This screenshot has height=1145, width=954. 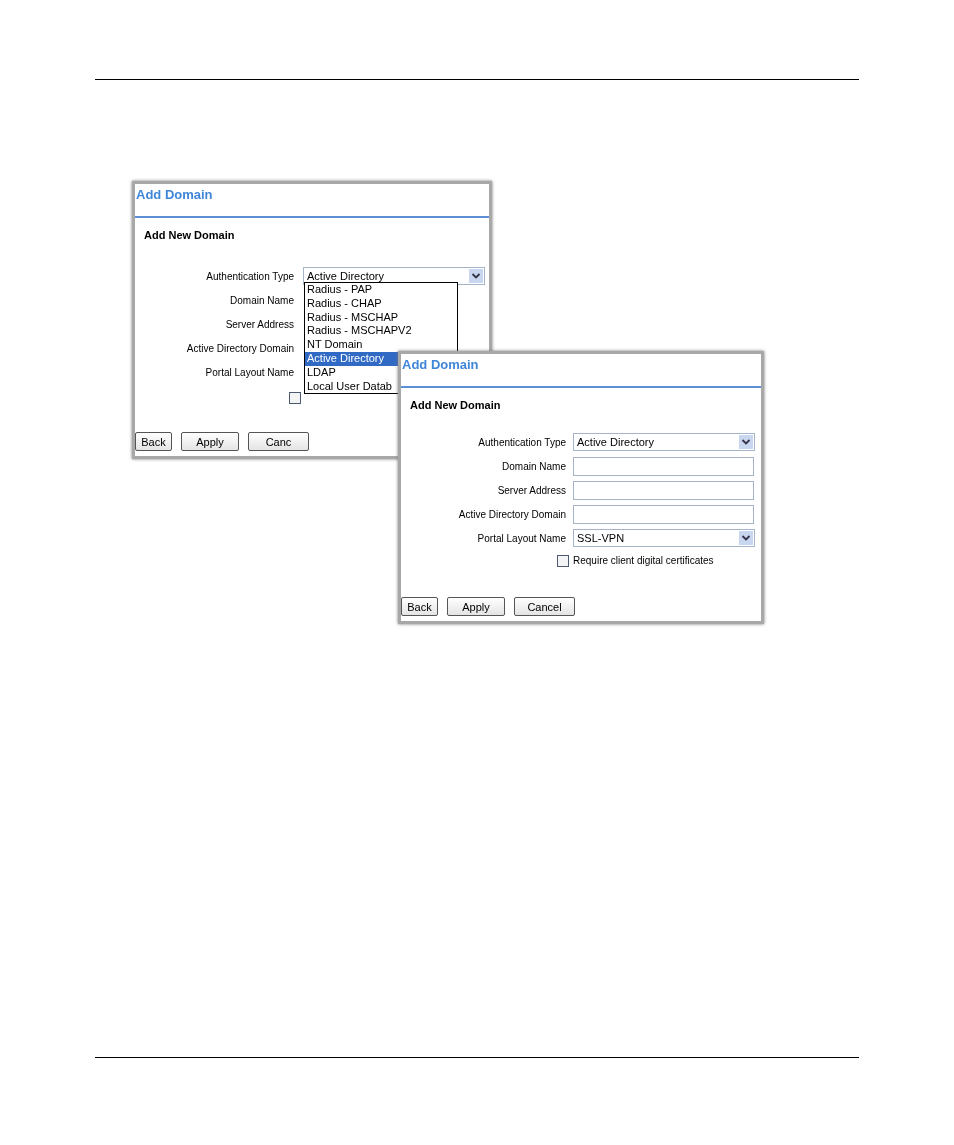 What do you see at coordinates (643, 560) in the screenshot?
I see `checkbox-label: Require client digital certificates` at bounding box center [643, 560].